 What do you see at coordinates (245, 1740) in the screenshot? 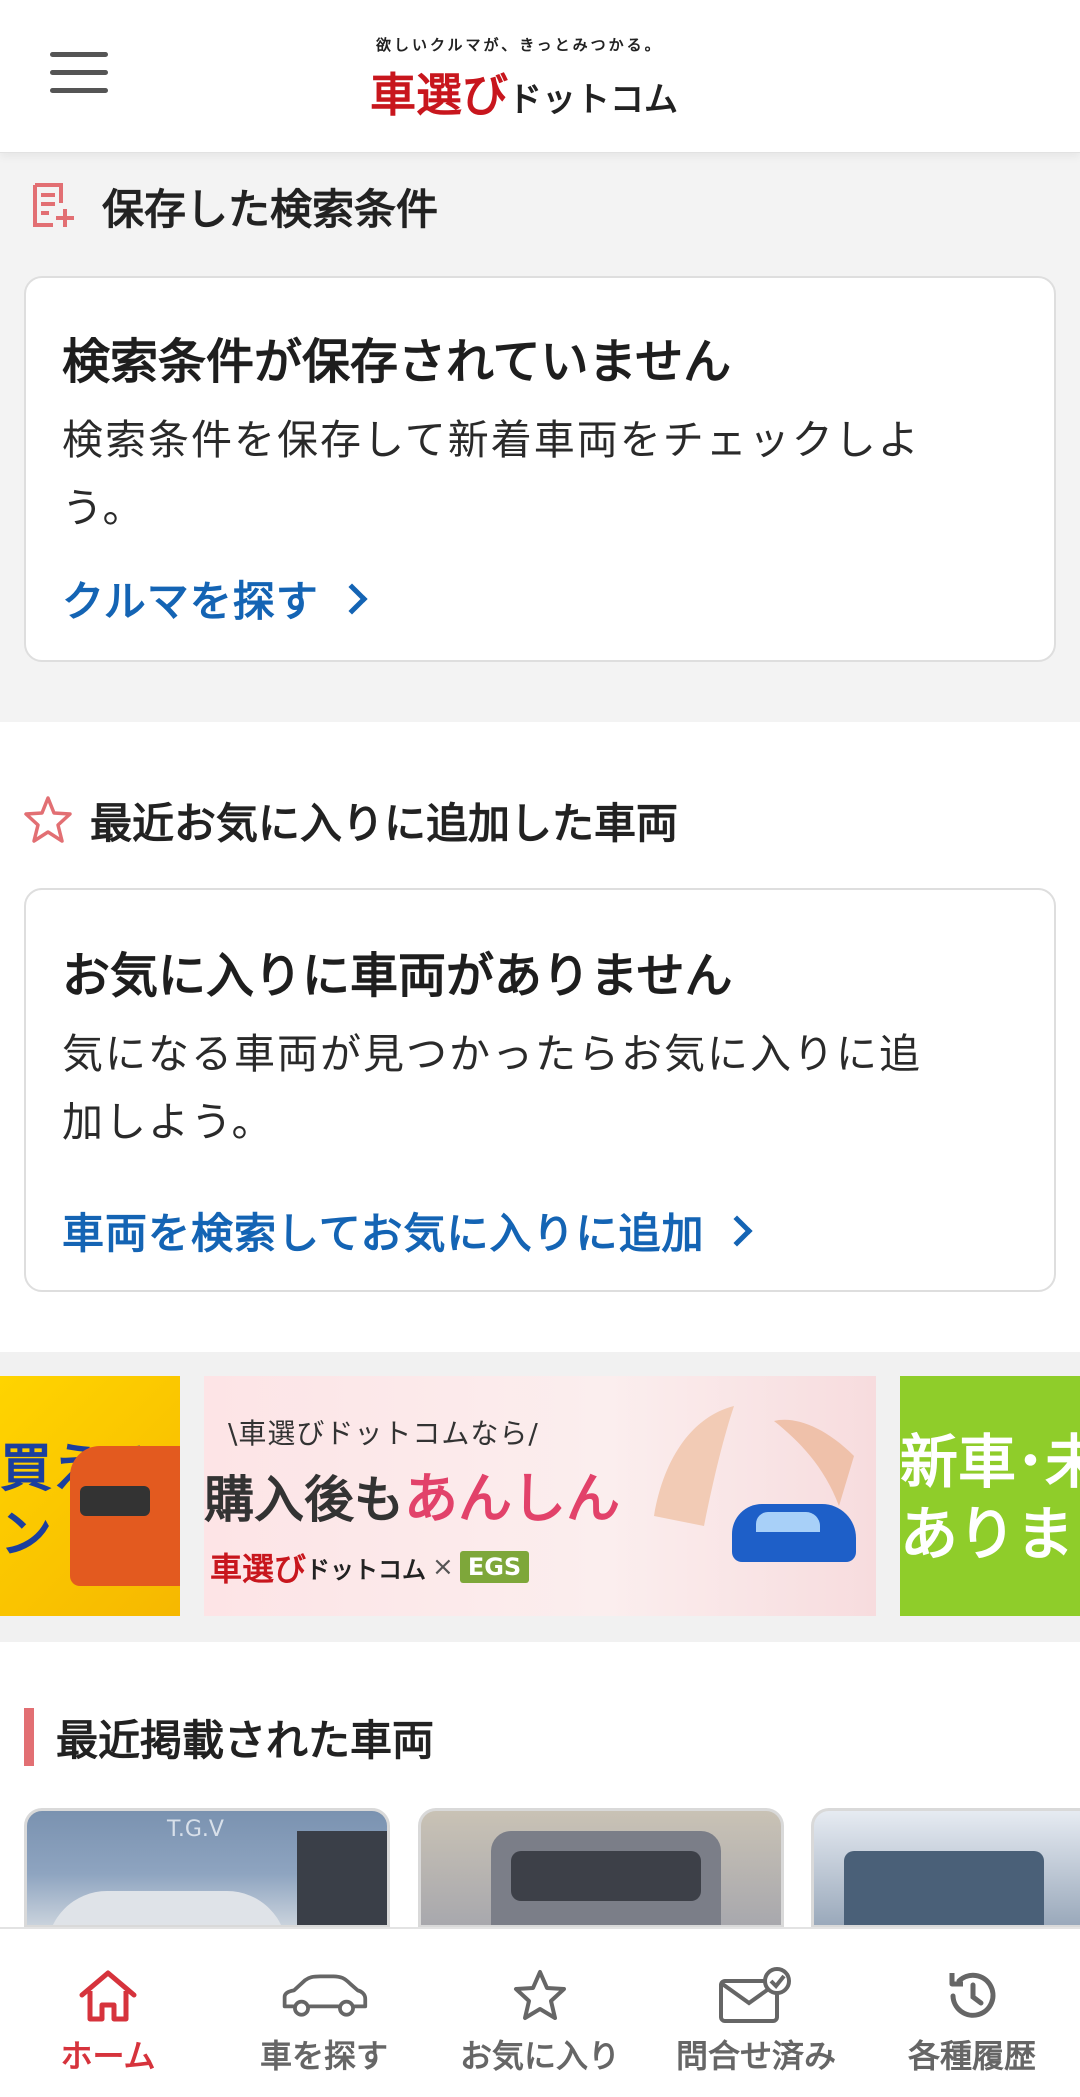
I see `recent-vehicles-title: 最近掲載された車両` at bounding box center [245, 1740].